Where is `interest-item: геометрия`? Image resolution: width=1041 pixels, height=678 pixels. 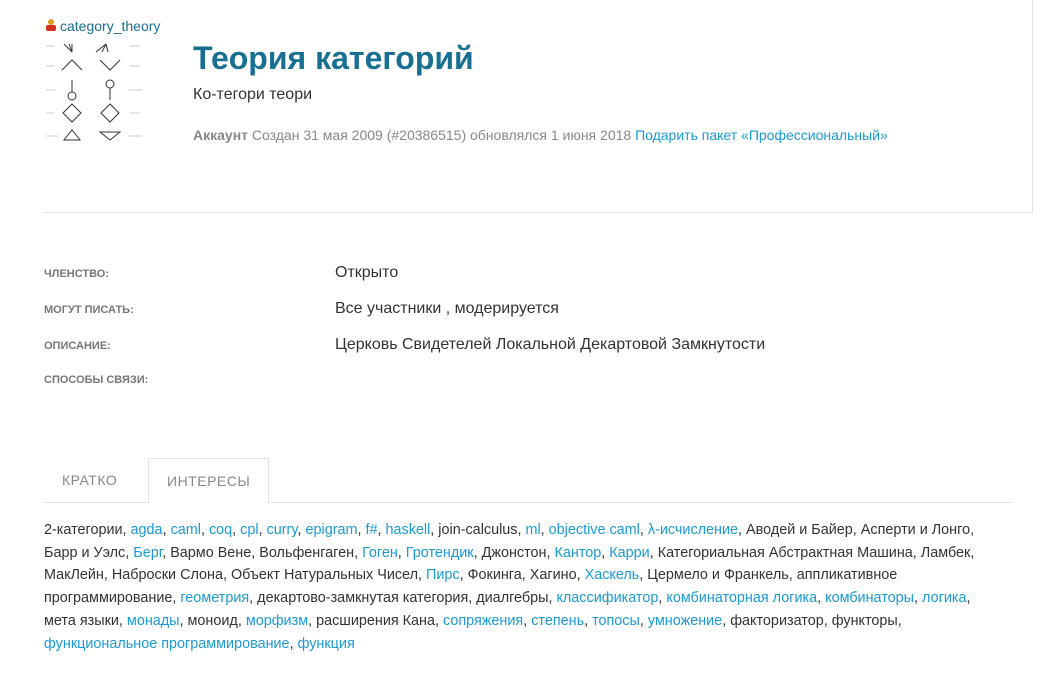
interest-item: геометрия is located at coordinates (218, 598).